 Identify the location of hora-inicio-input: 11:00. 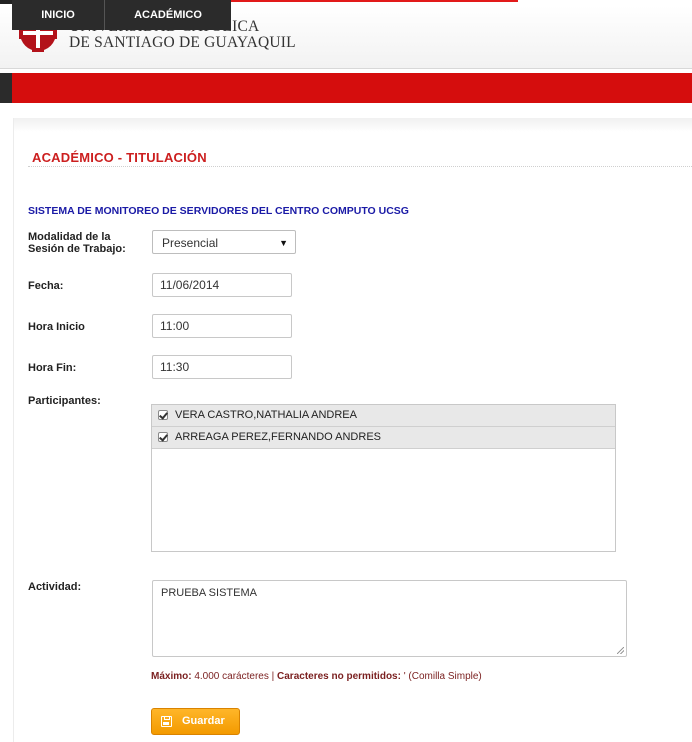
(222, 326).